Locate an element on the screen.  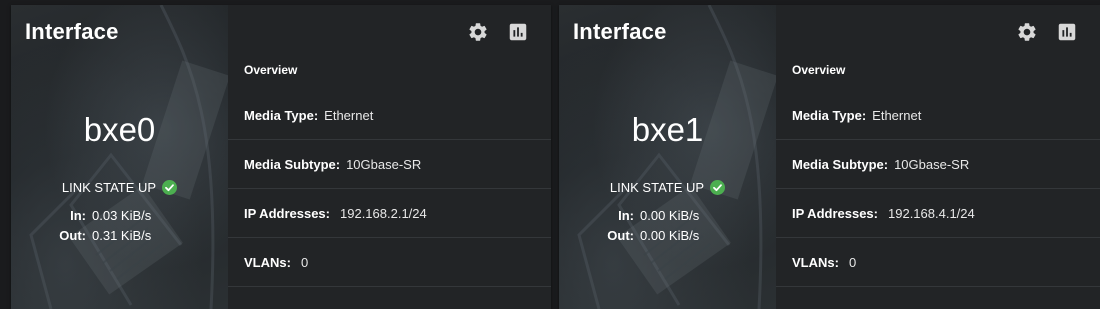
rate-out-row: Out: 0.00 KiB/s is located at coordinates (667, 235).